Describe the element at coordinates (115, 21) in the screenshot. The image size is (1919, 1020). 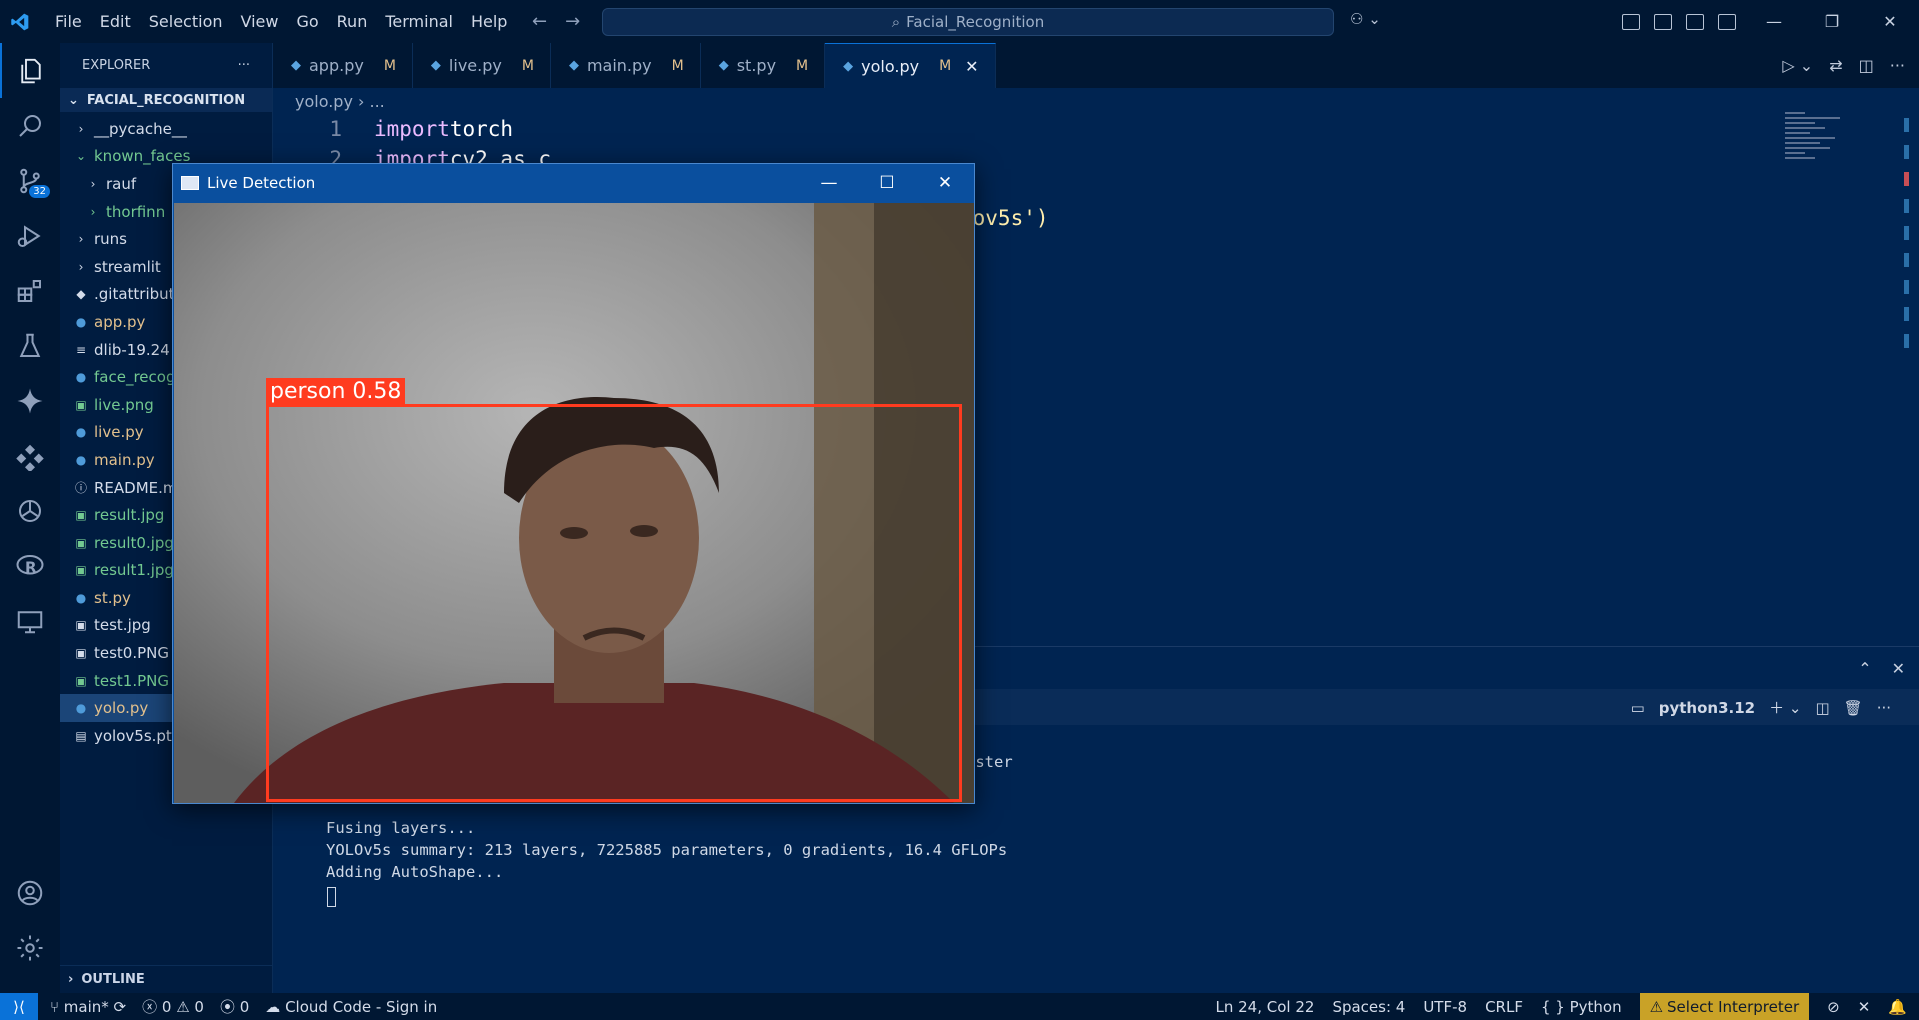
I see `menu-edit: Edit` at that location.